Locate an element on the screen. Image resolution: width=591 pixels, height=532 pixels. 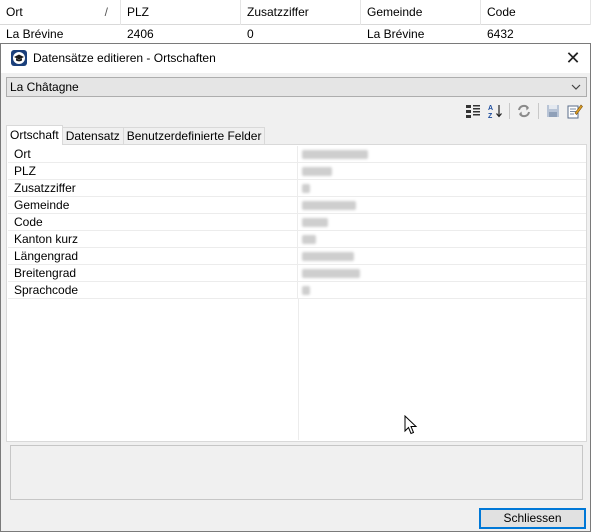
property-name: Zusatzziffer is located at coordinates (153, 188).